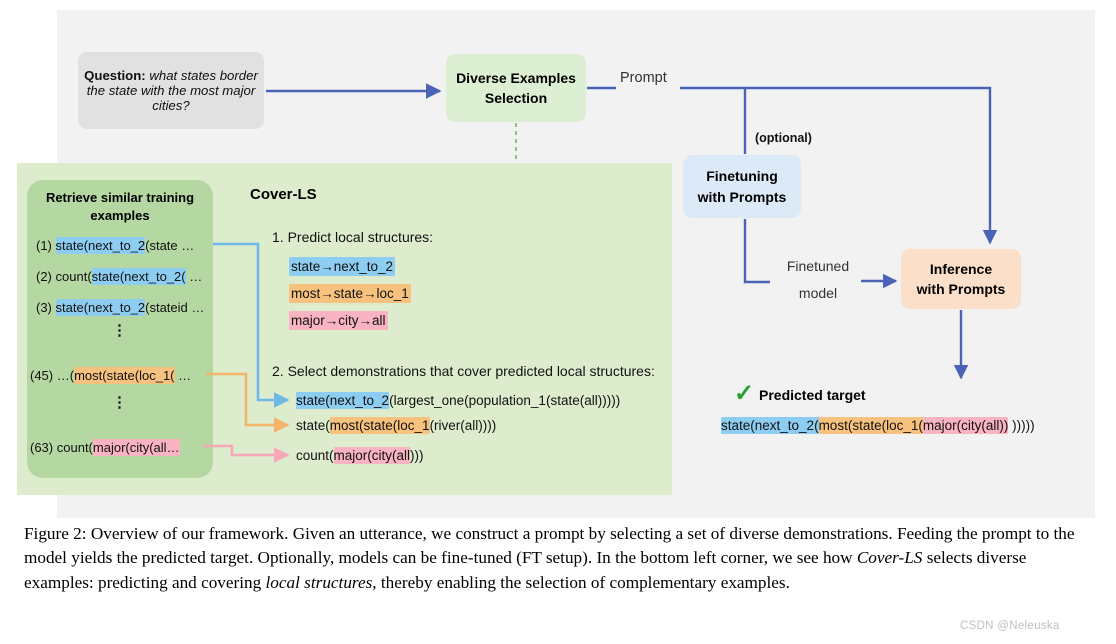 The width and height of the screenshot is (1116, 644). Describe the element at coordinates (742, 196) in the screenshot. I see `finetuning-line2: with Prompts` at that location.